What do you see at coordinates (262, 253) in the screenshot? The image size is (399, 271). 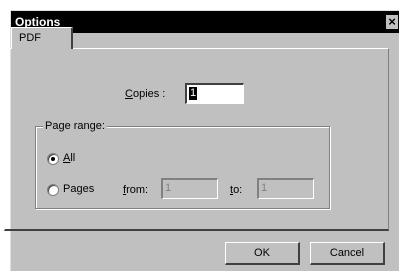 I see `ok-button: OK` at bounding box center [262, 253].